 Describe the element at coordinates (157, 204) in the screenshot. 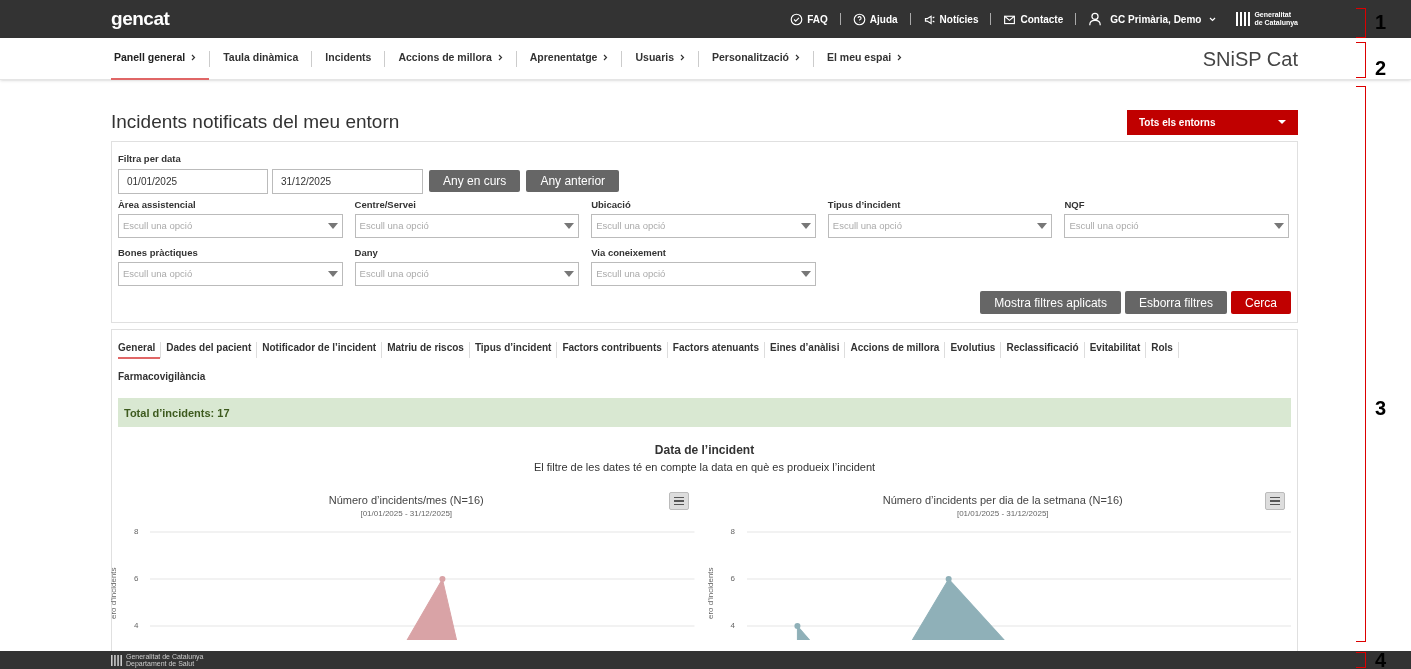

I see `select-label: Àrea assistencial` at that location.